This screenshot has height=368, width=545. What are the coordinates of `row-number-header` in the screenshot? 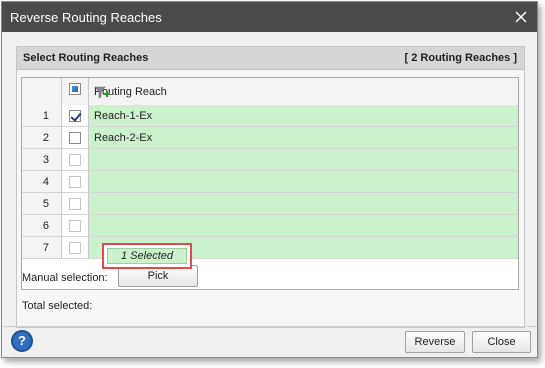 It's located at (42, 91).